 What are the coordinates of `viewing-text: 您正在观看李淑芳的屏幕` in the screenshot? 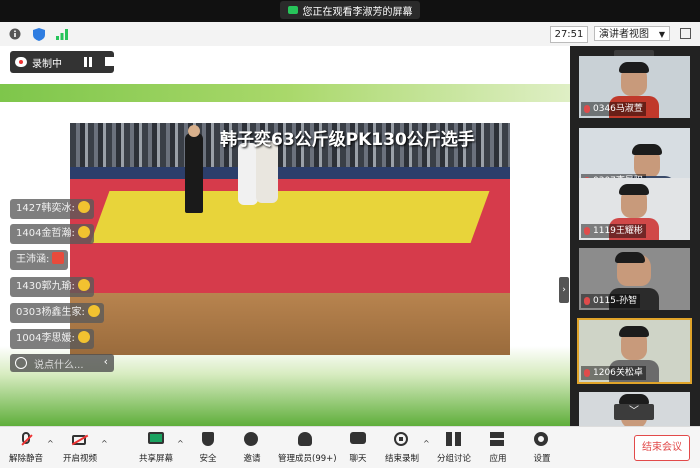 It's located at (357, 12).